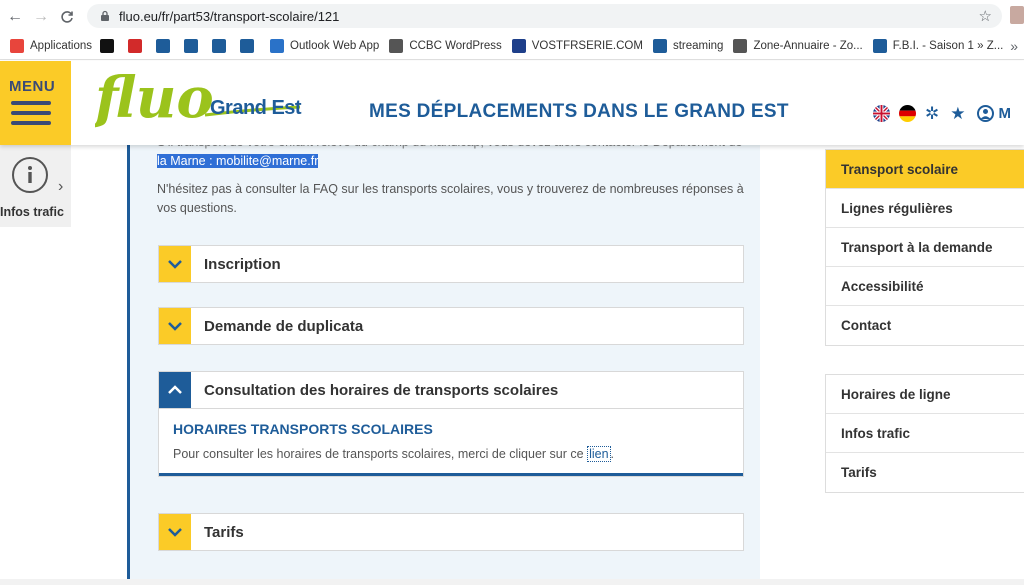  What do you see at coordinates (925, 325) in the screenshot?
I see `sidebar-item: Contact` at bounding box center [925, 325].